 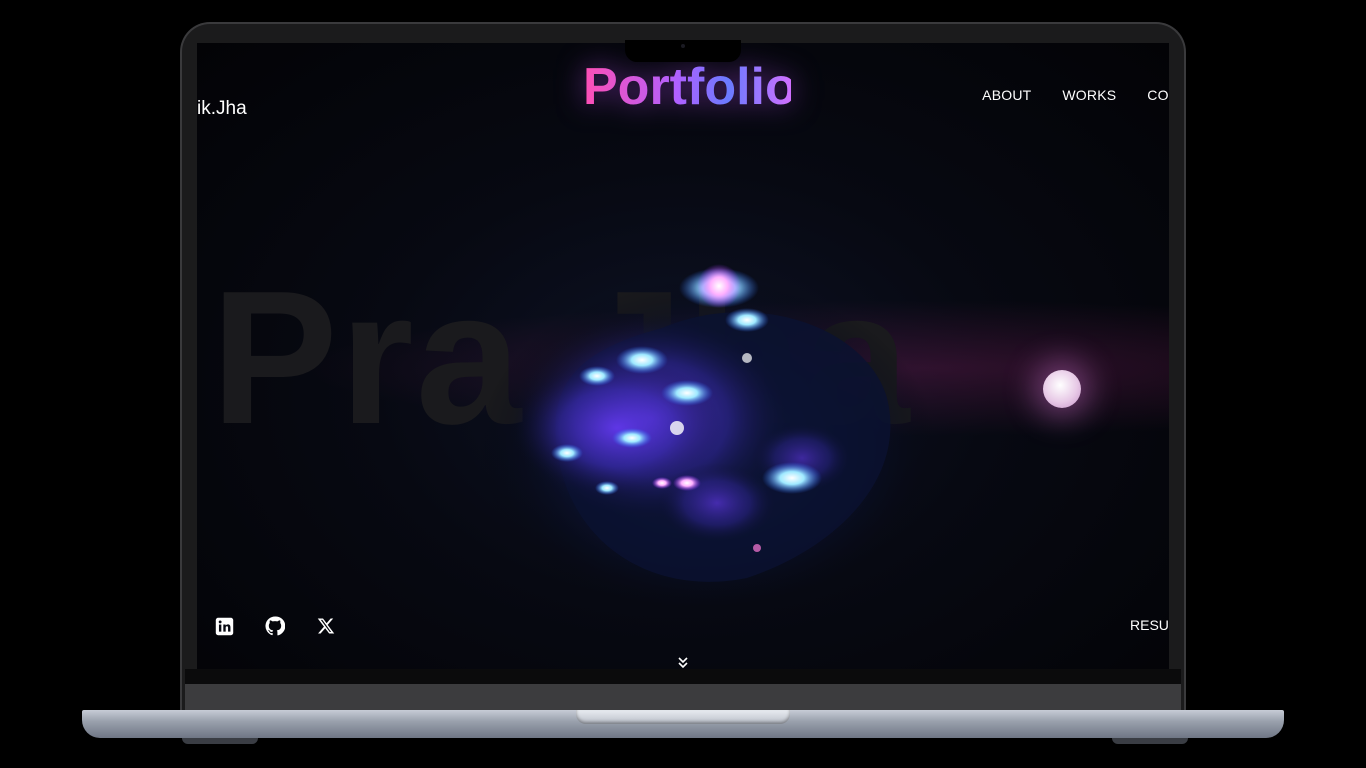 What do you see at coordinates (1158, 95) in the screenshot?
I see `nav-contact: CON` at bounding box center [1158, 95].